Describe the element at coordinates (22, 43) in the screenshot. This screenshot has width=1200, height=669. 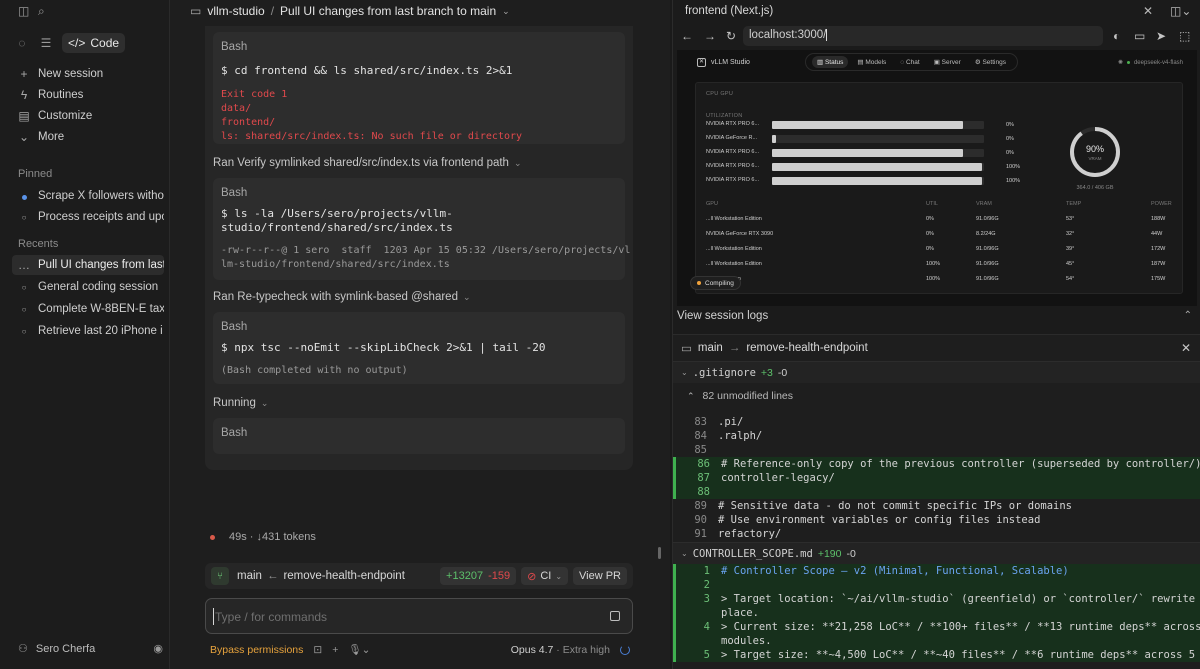
I see `chat-mode-icon: ◌` at that location.